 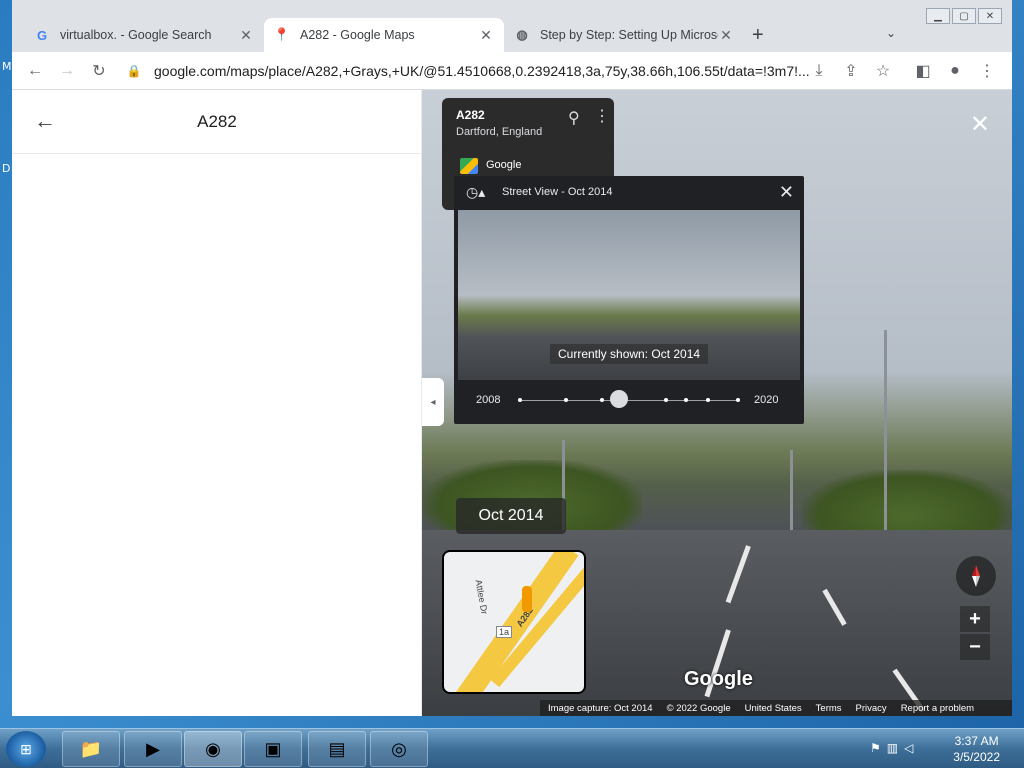 I want to click on timeline-track, so click(x=628, y=400).